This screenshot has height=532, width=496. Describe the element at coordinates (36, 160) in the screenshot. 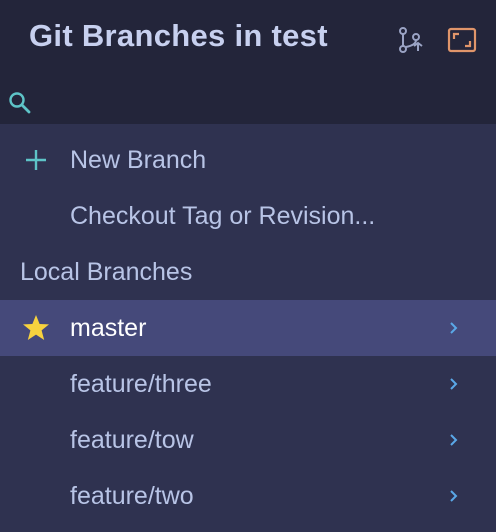

I see `plus-icon` at that location.